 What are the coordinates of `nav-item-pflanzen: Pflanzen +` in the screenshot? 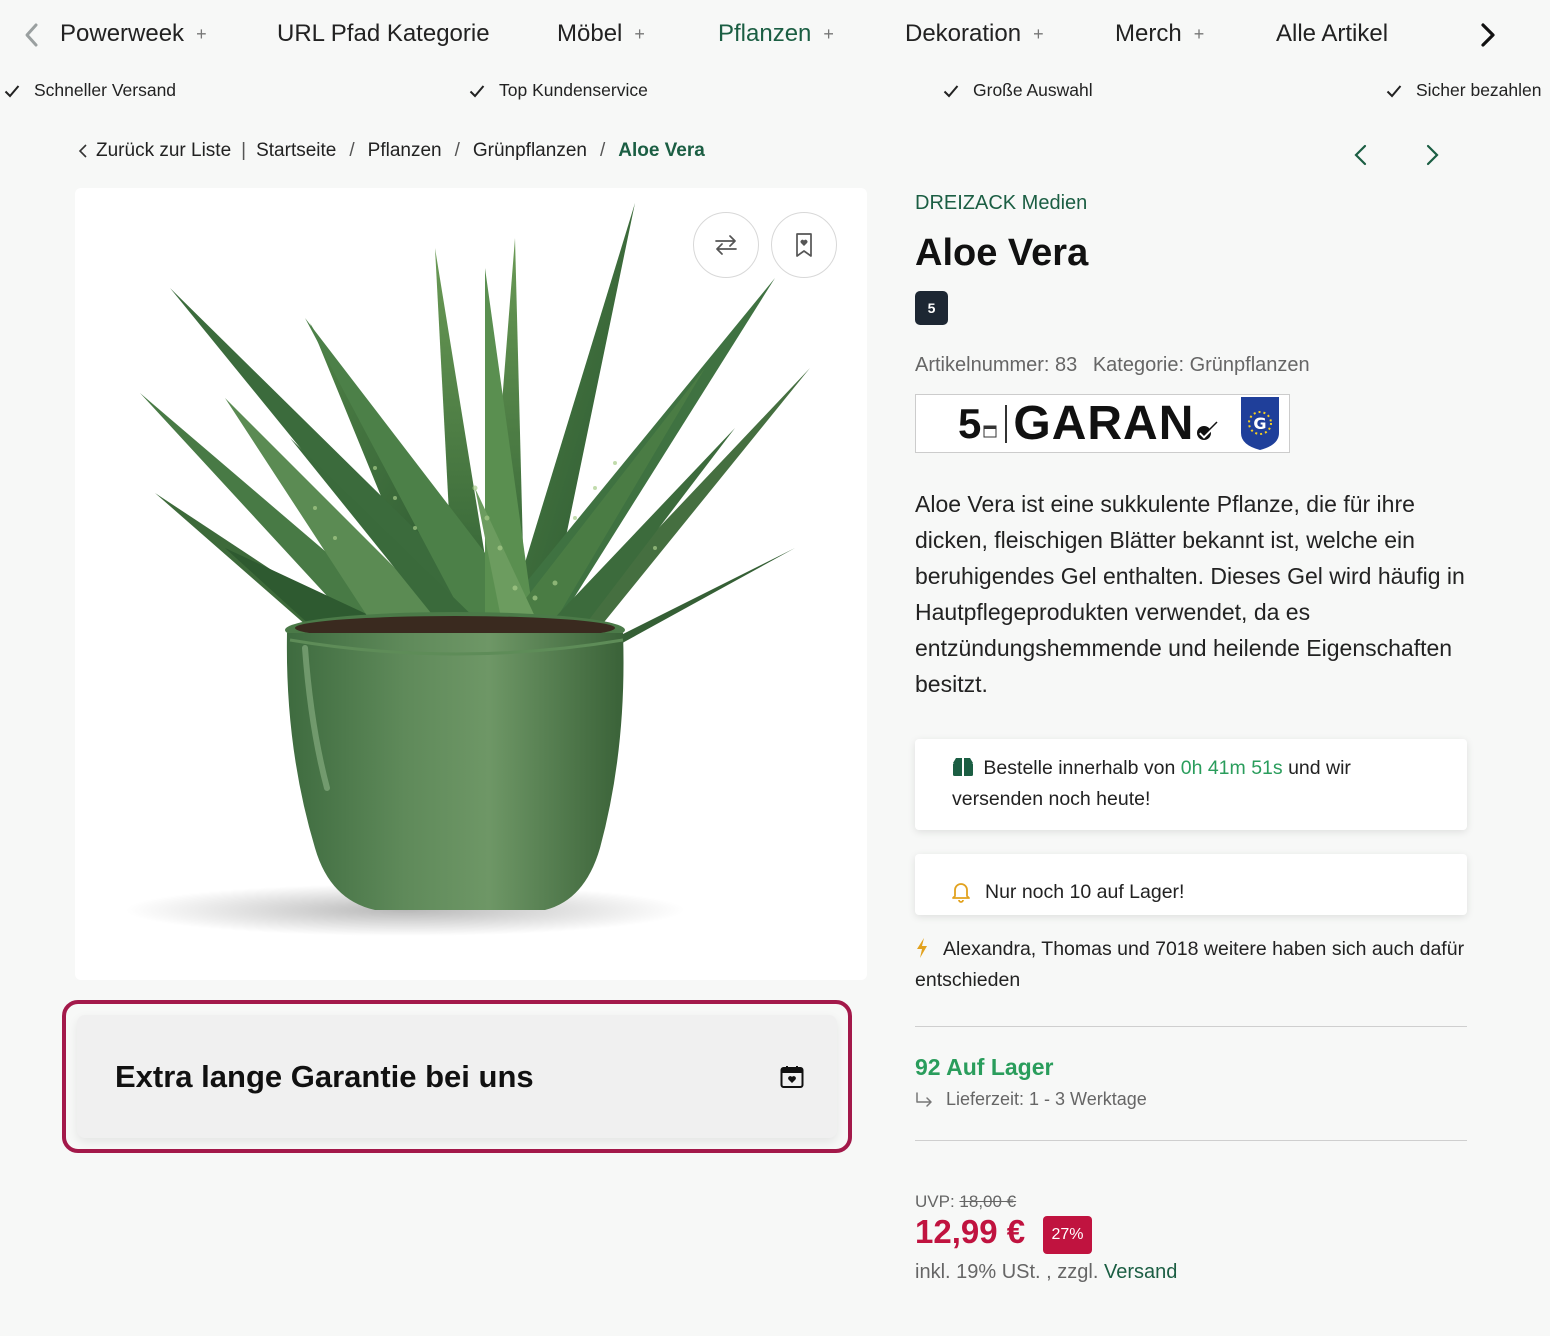 It's located at (776, 34).